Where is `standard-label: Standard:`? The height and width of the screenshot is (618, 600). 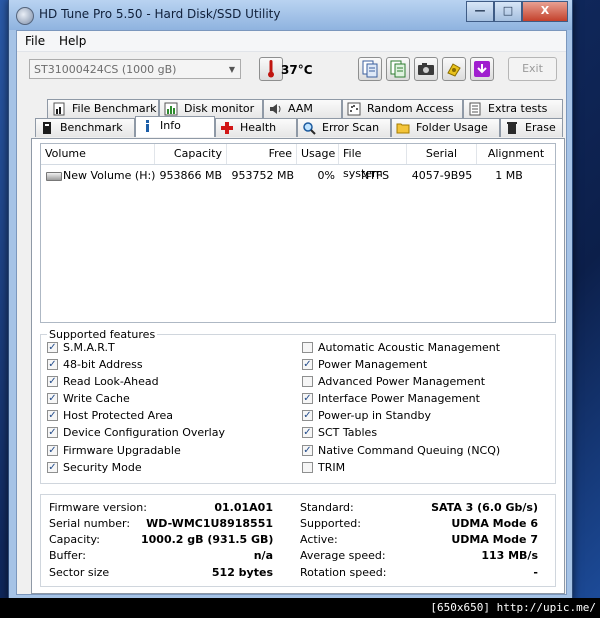
standard-label: Standard: is located at coordinates (327, 507).